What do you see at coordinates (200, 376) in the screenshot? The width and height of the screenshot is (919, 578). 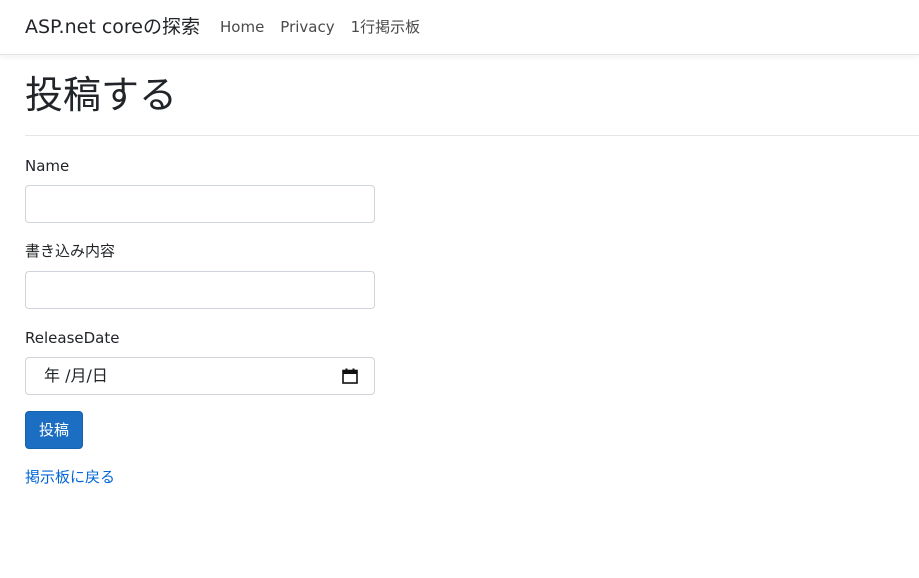 I see `release-date-input: 年 /月/日` at bounding box center [200, 376].